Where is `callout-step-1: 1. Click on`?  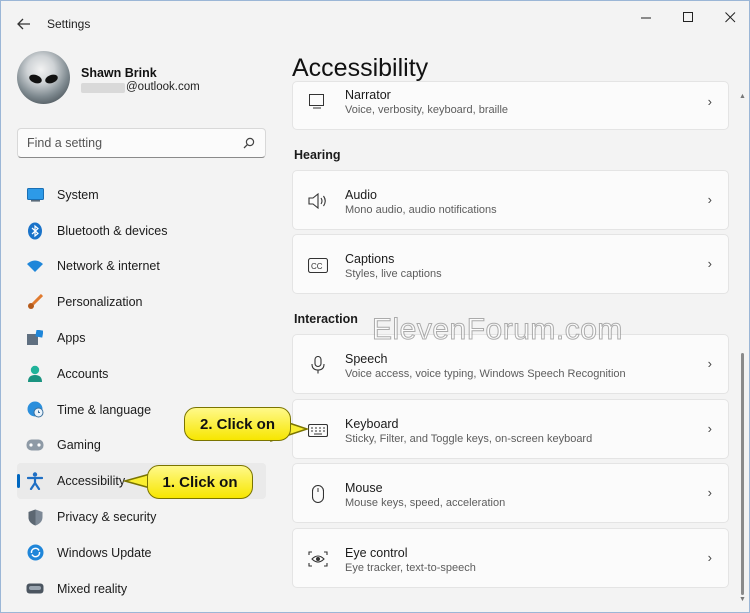 callout-step-1: 1. Click on is located at coordinates (200, 482).